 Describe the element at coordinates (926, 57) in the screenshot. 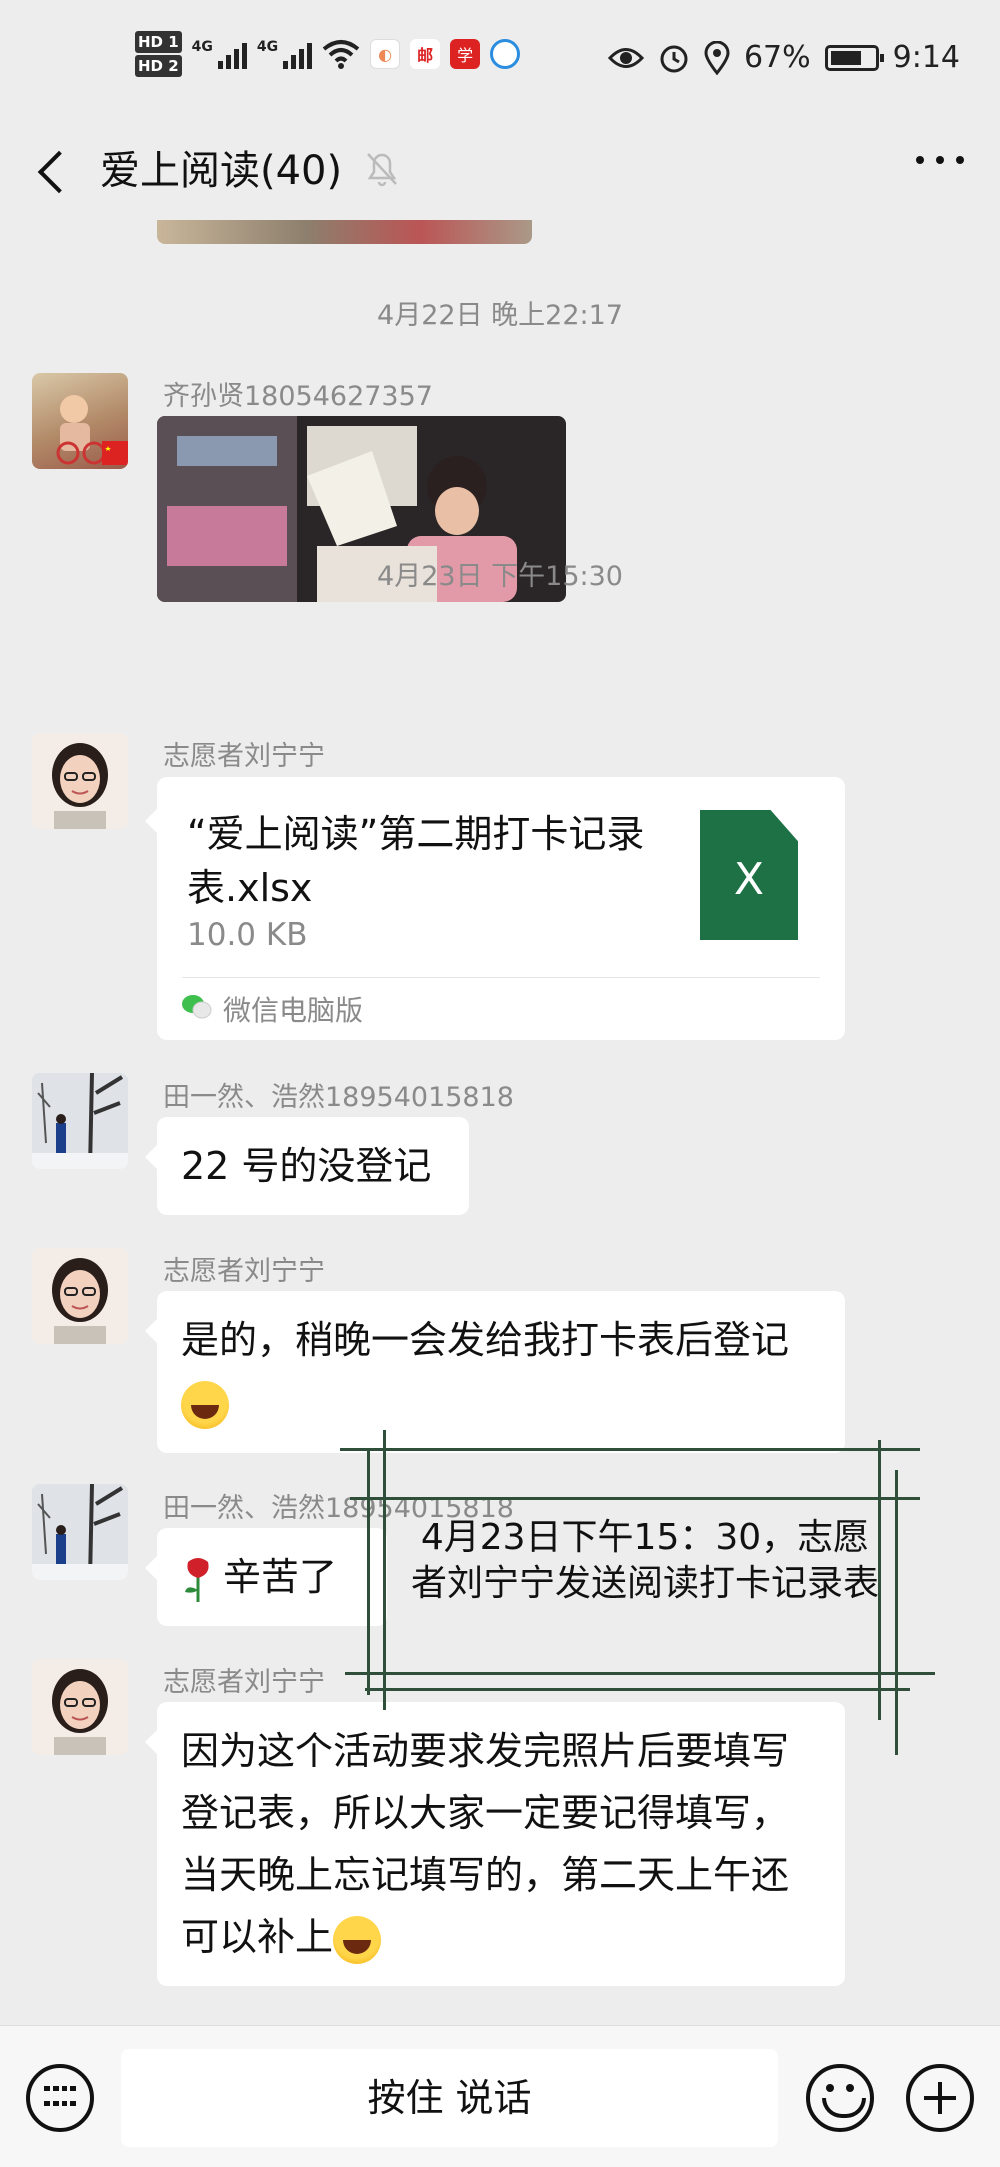

I see `clock: 9:14` at that location.